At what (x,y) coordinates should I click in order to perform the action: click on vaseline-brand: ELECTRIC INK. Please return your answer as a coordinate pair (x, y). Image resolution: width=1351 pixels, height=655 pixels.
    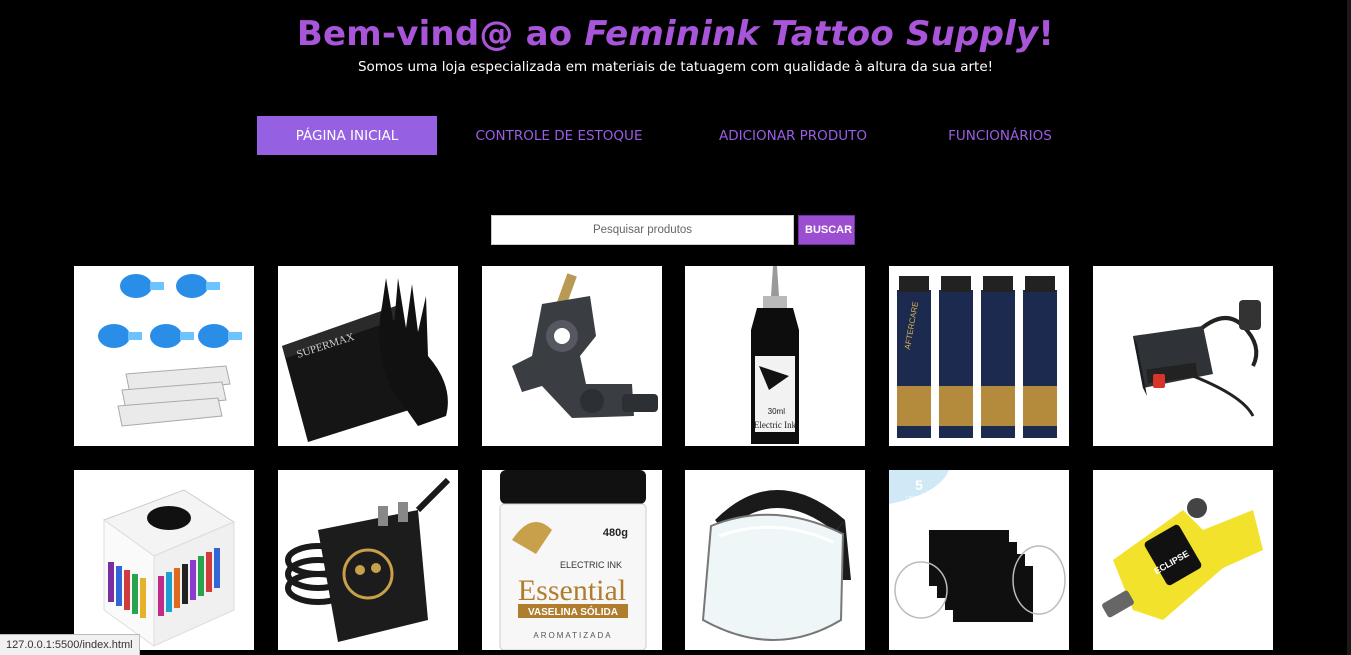
    Looking at the image, I should click on (591, 565).